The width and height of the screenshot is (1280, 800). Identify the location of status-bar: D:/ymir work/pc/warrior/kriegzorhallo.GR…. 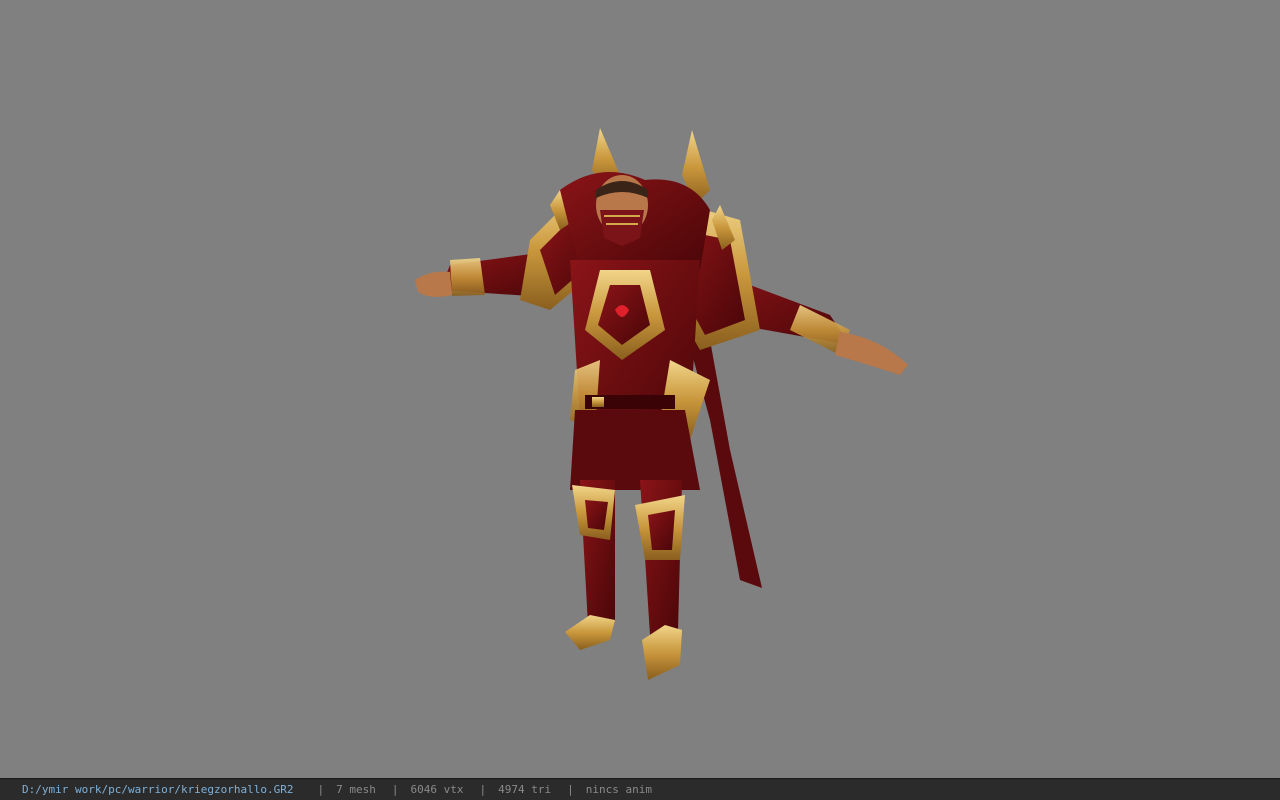
(640, 789).